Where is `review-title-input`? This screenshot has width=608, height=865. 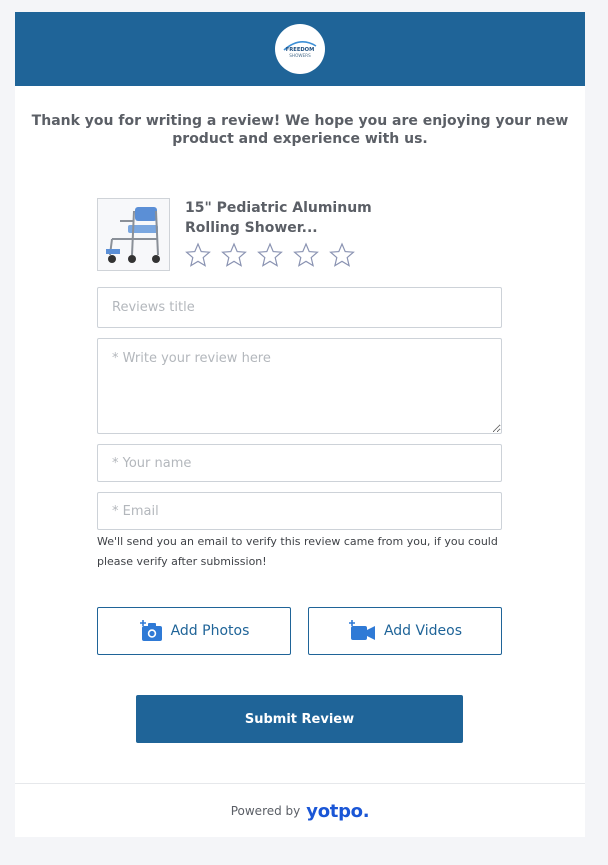 review-title-input is located at coordinates (299, 307).